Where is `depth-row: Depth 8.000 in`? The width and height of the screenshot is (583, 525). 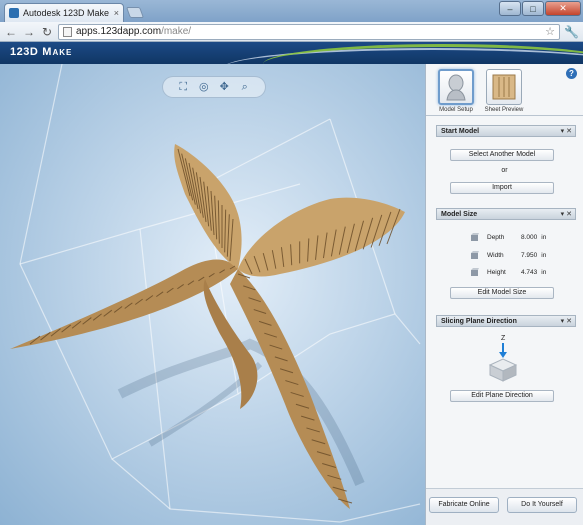
depth-row: Depth 8.000 in is located at coordinates (508, 237).